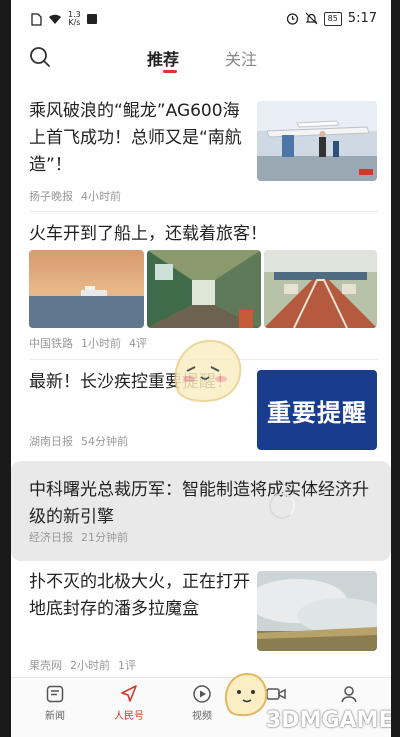 Image resolution: width=400 pixels, height=737 pixels. I want to click on mute-icon, so click(311, 18).